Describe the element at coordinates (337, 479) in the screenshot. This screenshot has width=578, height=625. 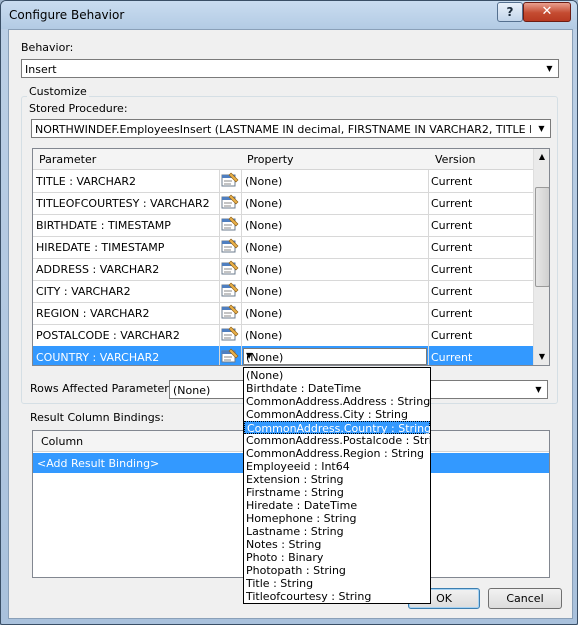
I see `dropdown-option: Extension : String` at that location.